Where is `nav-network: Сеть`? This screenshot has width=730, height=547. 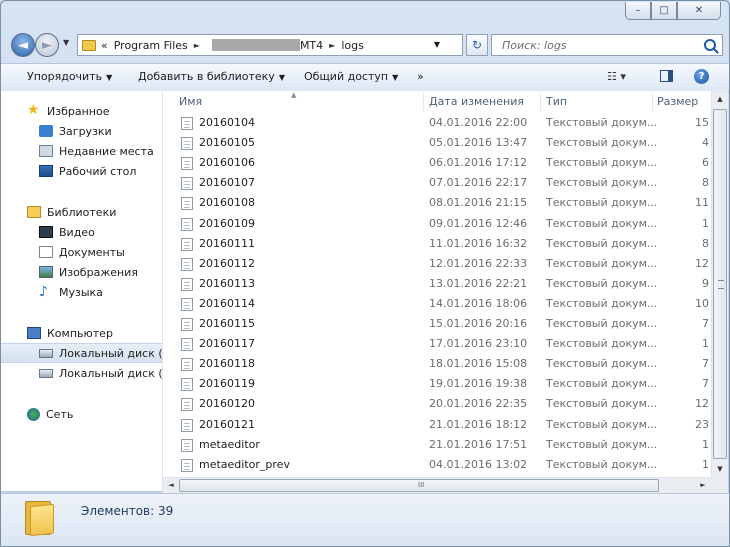 nav-network: Сеть is located at coordinates (94, 414).